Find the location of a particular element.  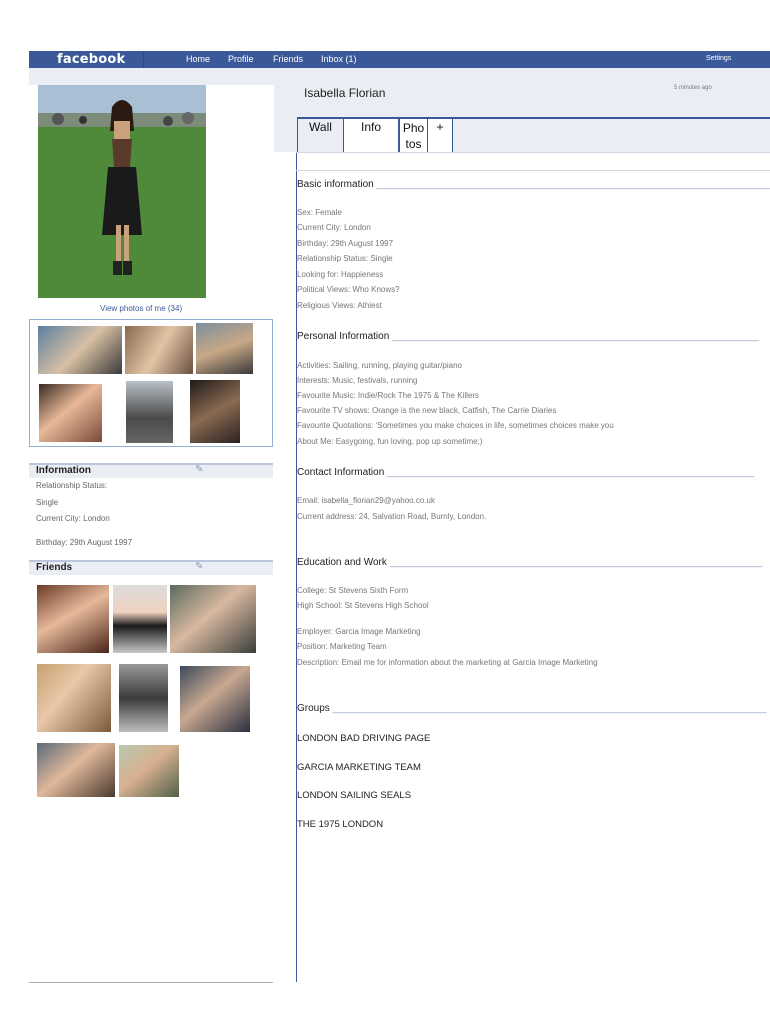

nav-settings: Settings is located at coordinates (718, 58).